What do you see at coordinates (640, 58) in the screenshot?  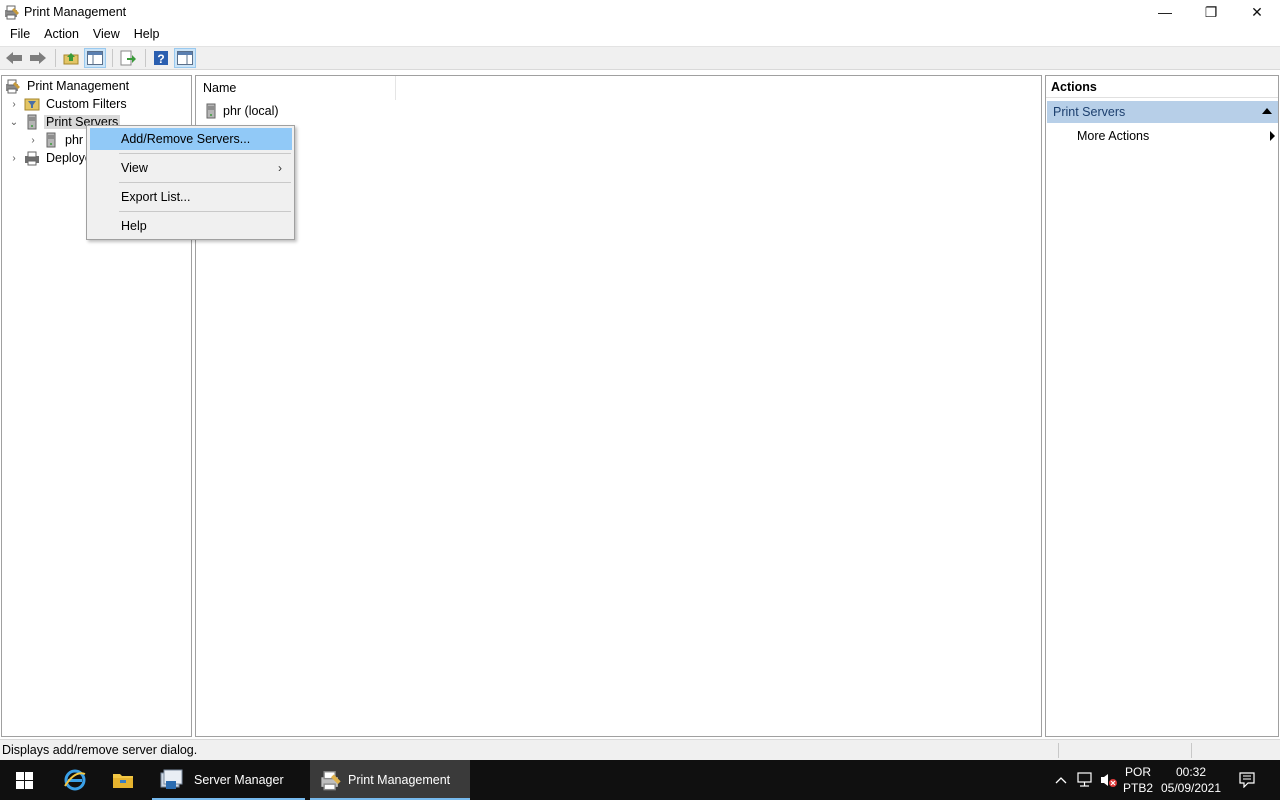 I see `toolbar: ?` at bounding box center [640, 58].